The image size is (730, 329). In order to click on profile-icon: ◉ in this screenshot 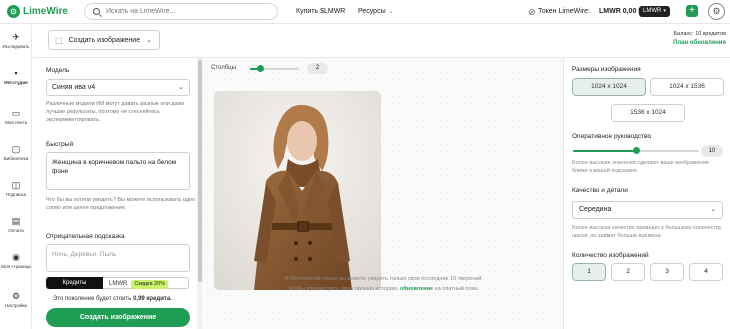, I will do `click(16, 257)`.